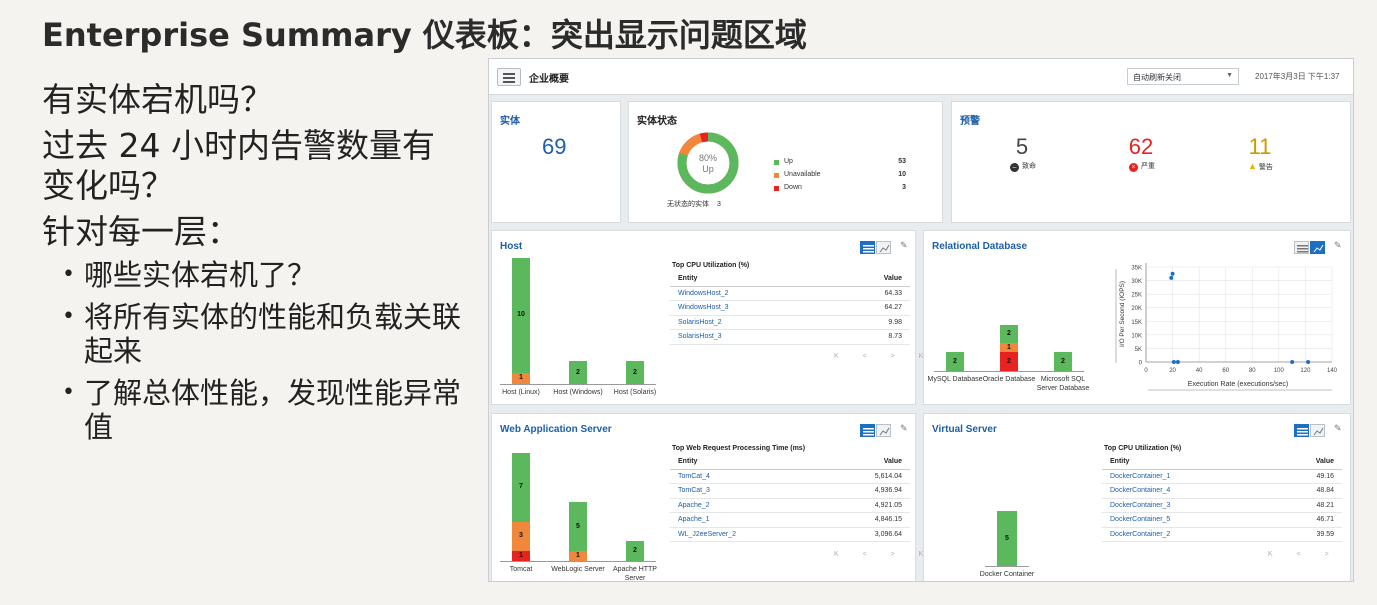 The height and width of the screenshot is (605, 1377). Describe the element at coordinates (703, 293) in the screenshot. I see `entity-link: WindowsHost_2` at that location.